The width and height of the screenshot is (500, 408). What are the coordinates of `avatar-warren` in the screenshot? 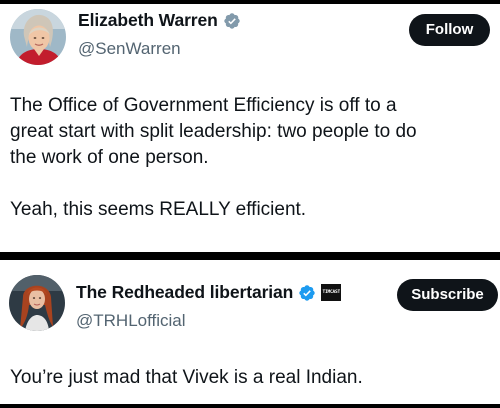 It's located at (38, 37).